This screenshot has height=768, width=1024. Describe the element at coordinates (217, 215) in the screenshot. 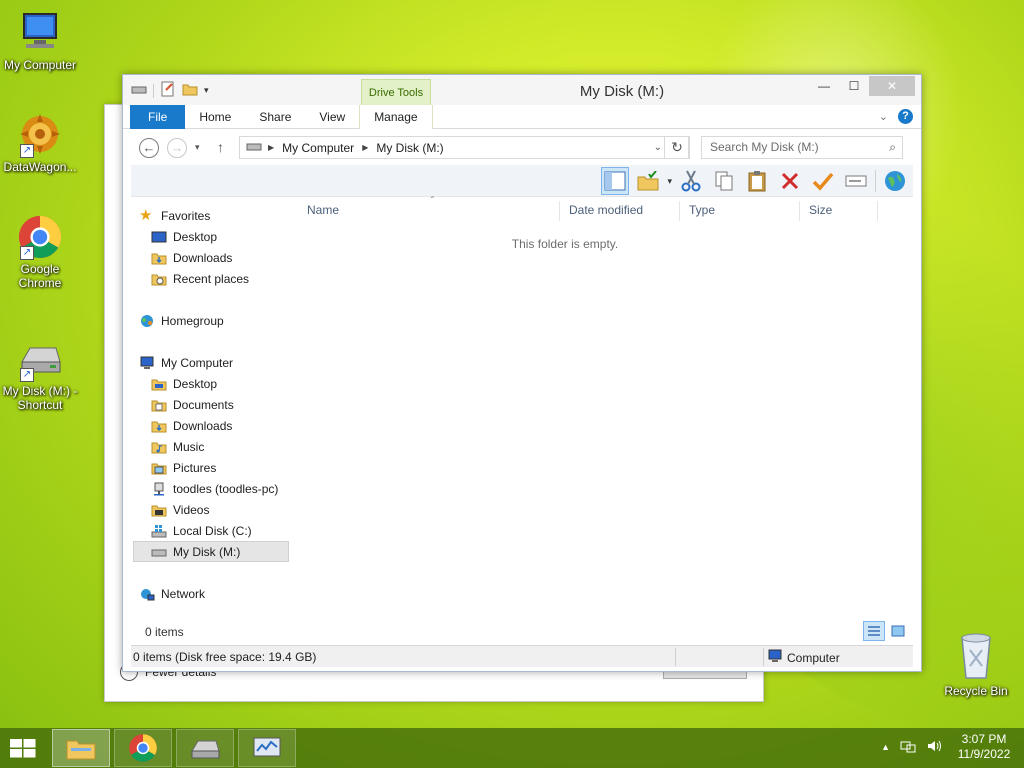

I see `nav-favorites: ★ Favorites` at that location.